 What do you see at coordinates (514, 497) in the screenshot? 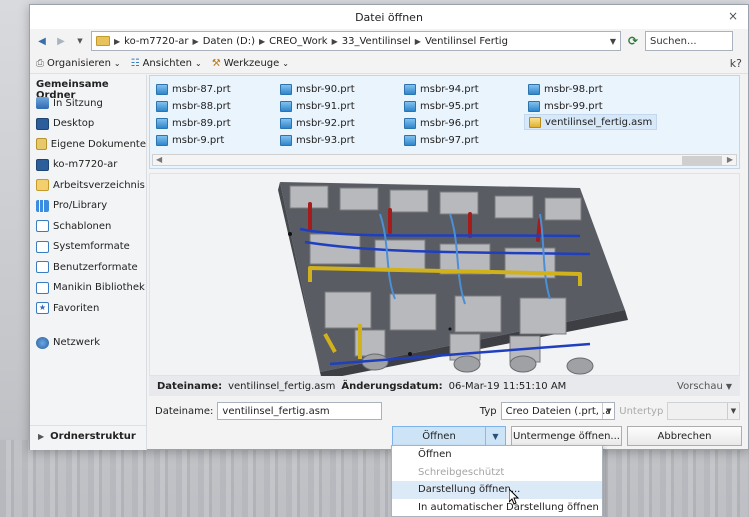
I see `mouse-cursor-icon` at bounding box center [514, 497].